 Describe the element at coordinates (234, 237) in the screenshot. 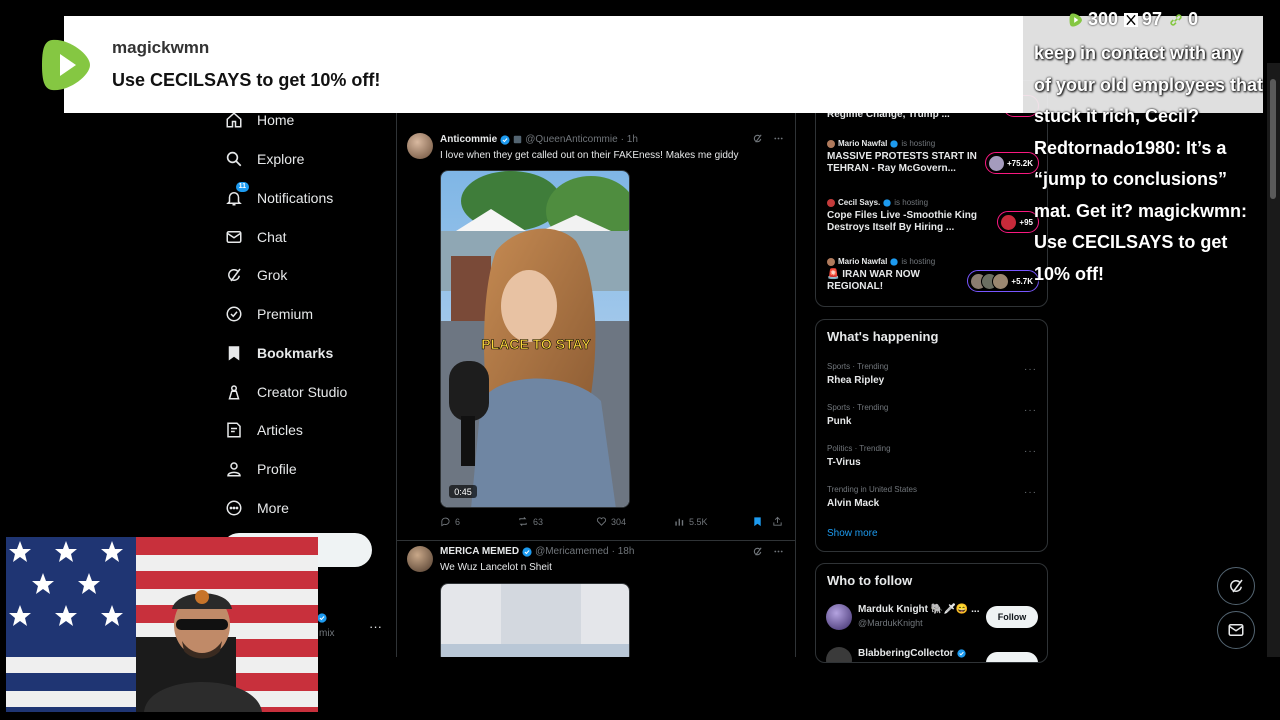

I see `mail-icon` at that location.